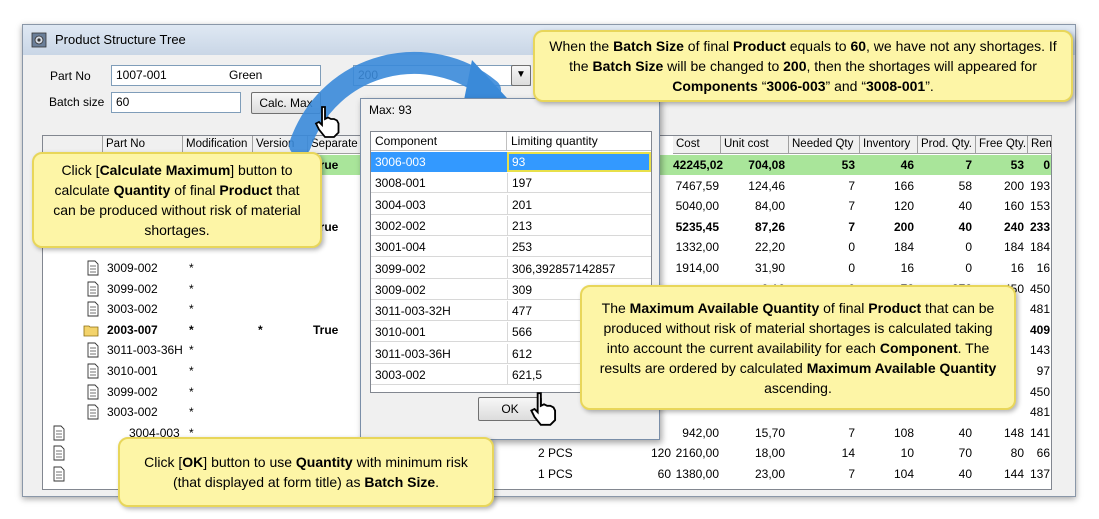  What do you see at coordinates (439, 162) in the screenshot?
I see `component-cell: 3006-003` at bounding box center [439, 162].